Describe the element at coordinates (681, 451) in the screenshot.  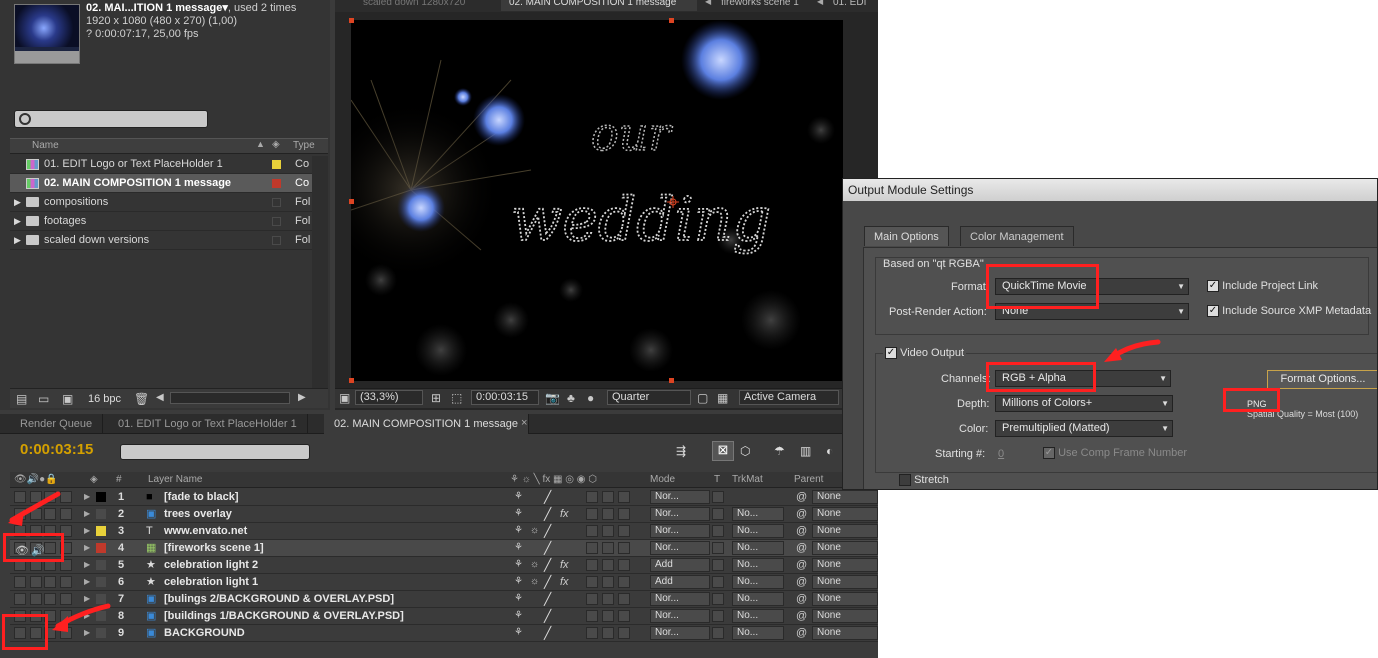
I see `composition-mini-flowchart-icon: ⇶` at that location.